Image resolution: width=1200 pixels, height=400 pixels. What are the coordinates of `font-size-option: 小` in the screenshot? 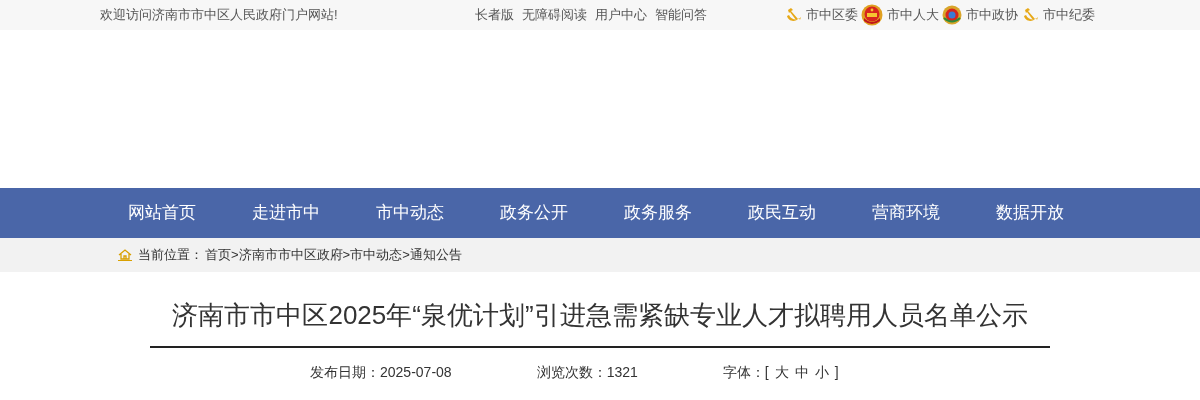 It's located at (821, 372).